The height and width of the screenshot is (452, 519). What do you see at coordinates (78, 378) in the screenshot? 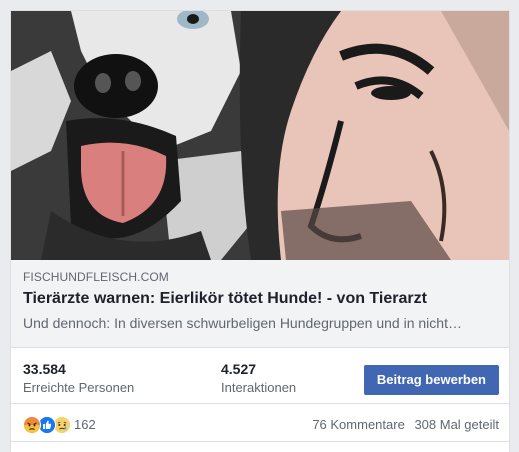
I see `reach-stat: 33.584 Erreichte Personen` at bounding box center [78, 378].